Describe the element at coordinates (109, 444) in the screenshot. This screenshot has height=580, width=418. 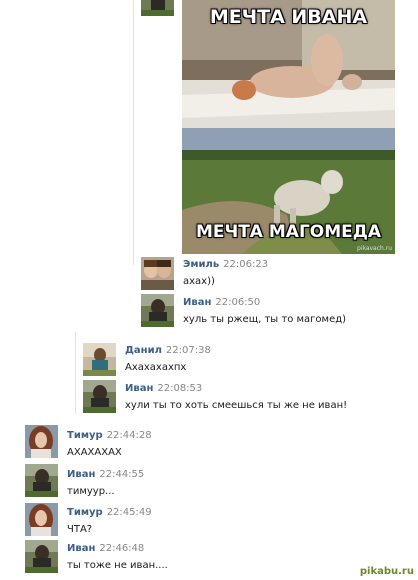
I see `message-item: Тимур 22:44:28 АХАХАХАХ` at that location.